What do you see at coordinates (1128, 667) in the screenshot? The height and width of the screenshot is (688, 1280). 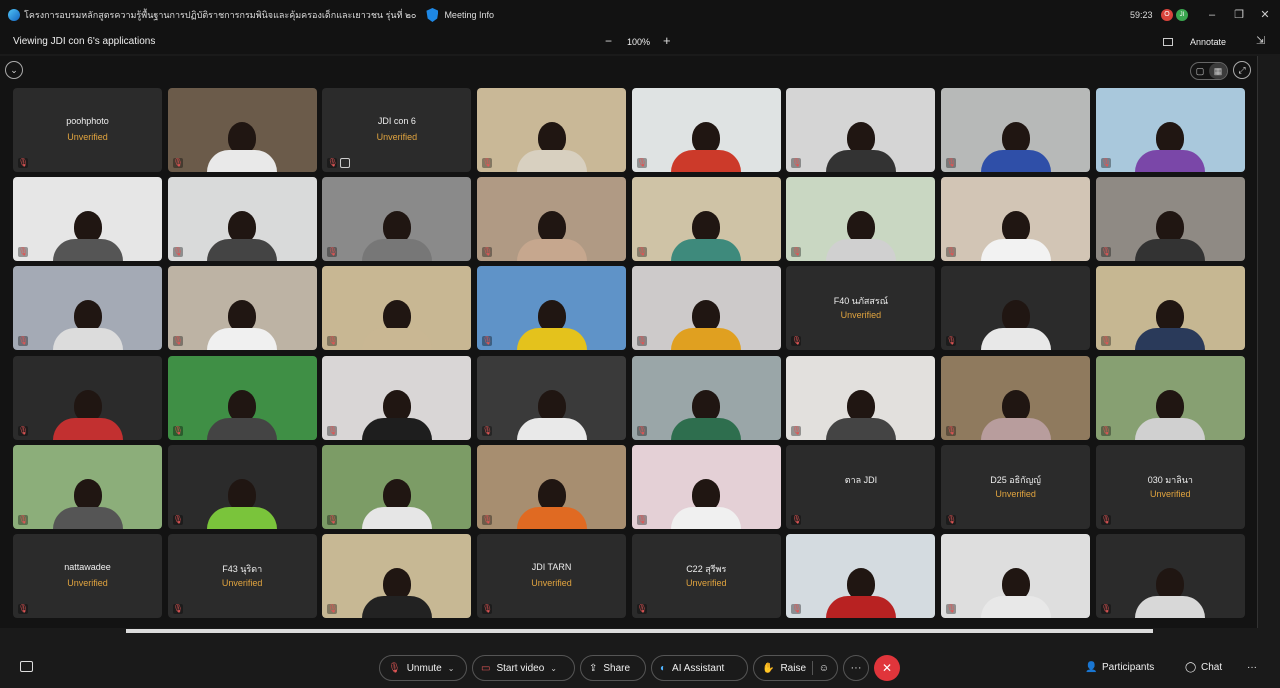 I see `participants-button: Participants` at bounding box center [1128, 667].